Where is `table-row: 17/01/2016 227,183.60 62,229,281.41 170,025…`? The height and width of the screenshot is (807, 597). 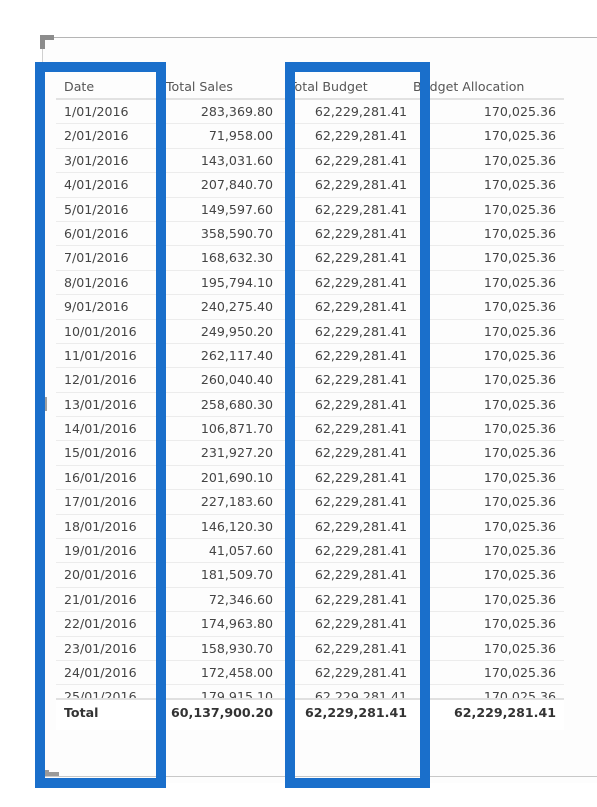
table-row: 17/01/2016 227,183.60 62,229,281.41 170,025… is located at coordinates (310, 502).